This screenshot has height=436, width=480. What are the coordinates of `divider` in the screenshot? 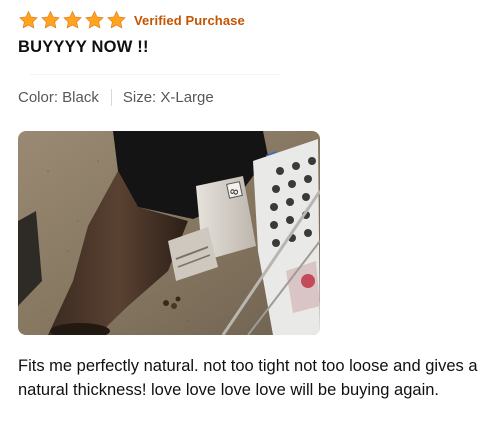 It's located at (155, 74).